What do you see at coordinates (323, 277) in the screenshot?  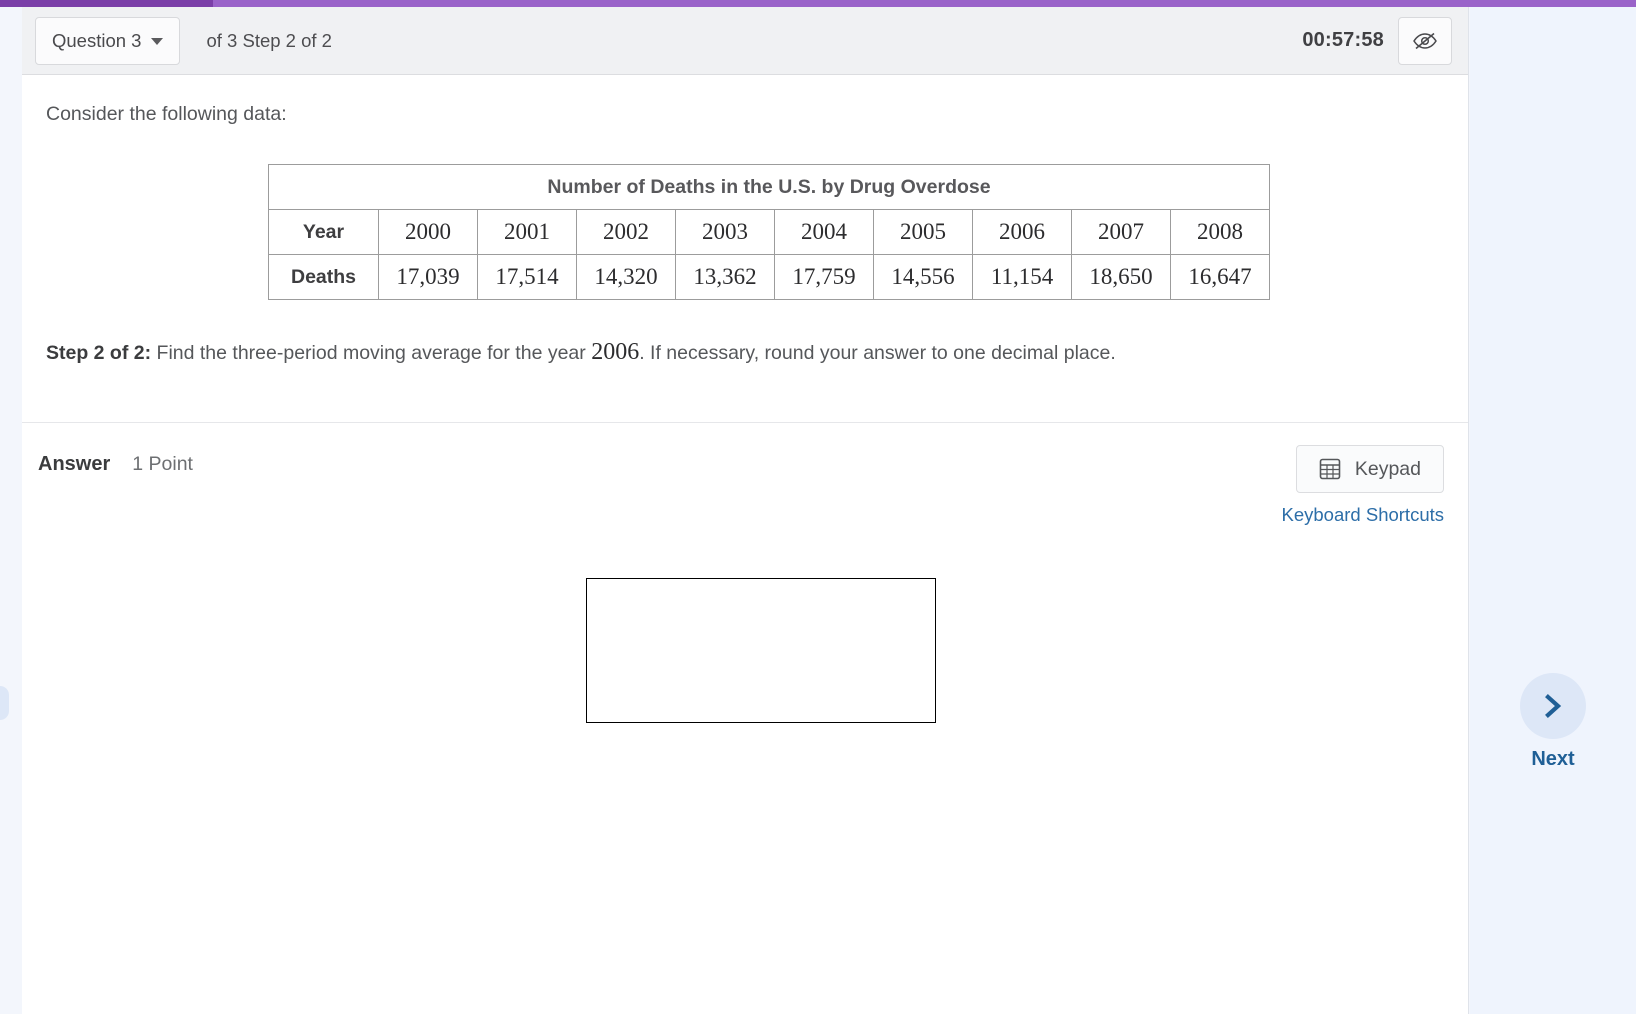 I see `row-header-deaths: Deaths` at bounding box center [323, 277].